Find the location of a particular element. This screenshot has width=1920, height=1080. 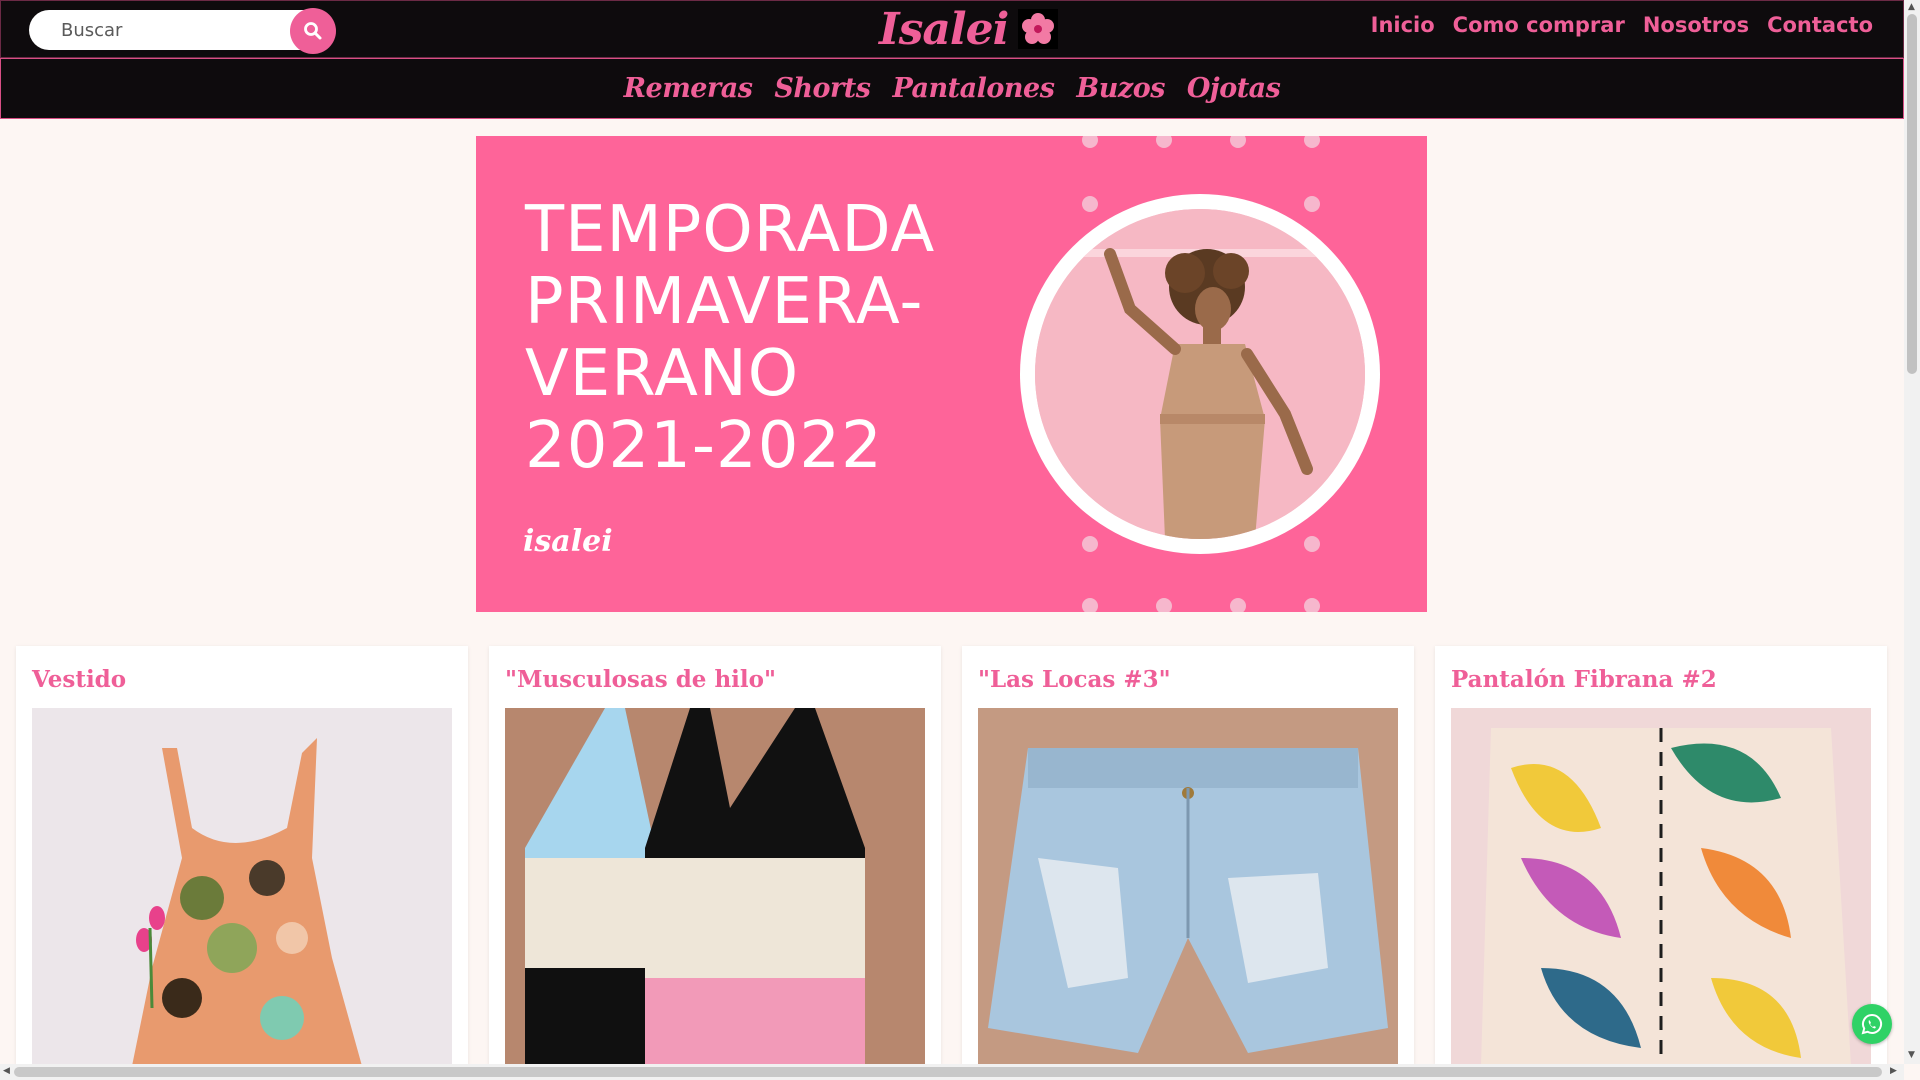

product-card: "Musculosas de hilo" is located at coordinates (715, 856).